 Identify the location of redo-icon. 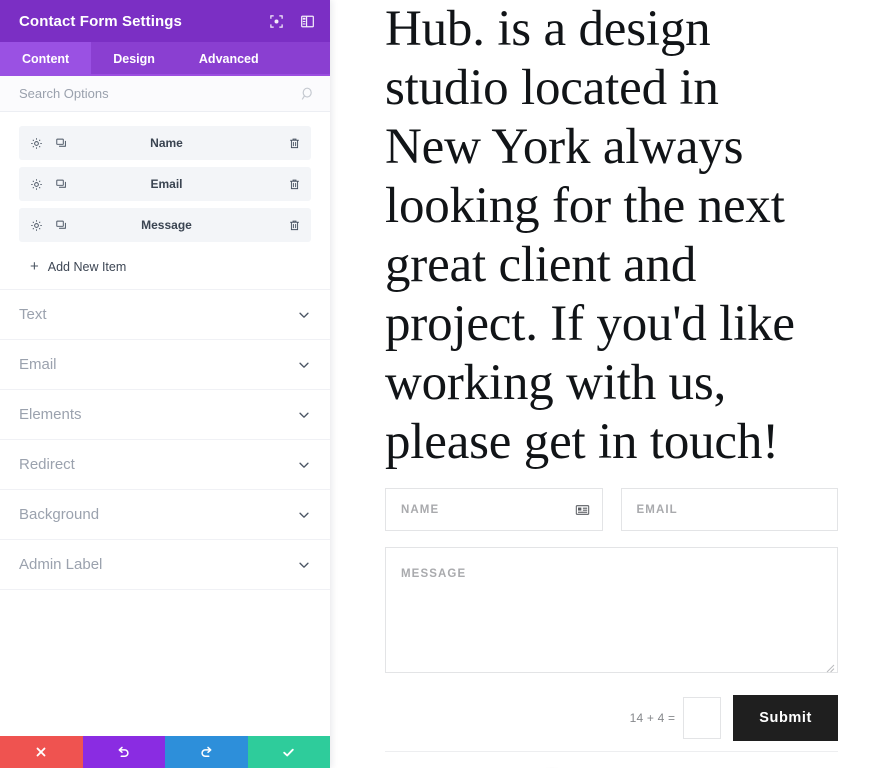
(206, 752).